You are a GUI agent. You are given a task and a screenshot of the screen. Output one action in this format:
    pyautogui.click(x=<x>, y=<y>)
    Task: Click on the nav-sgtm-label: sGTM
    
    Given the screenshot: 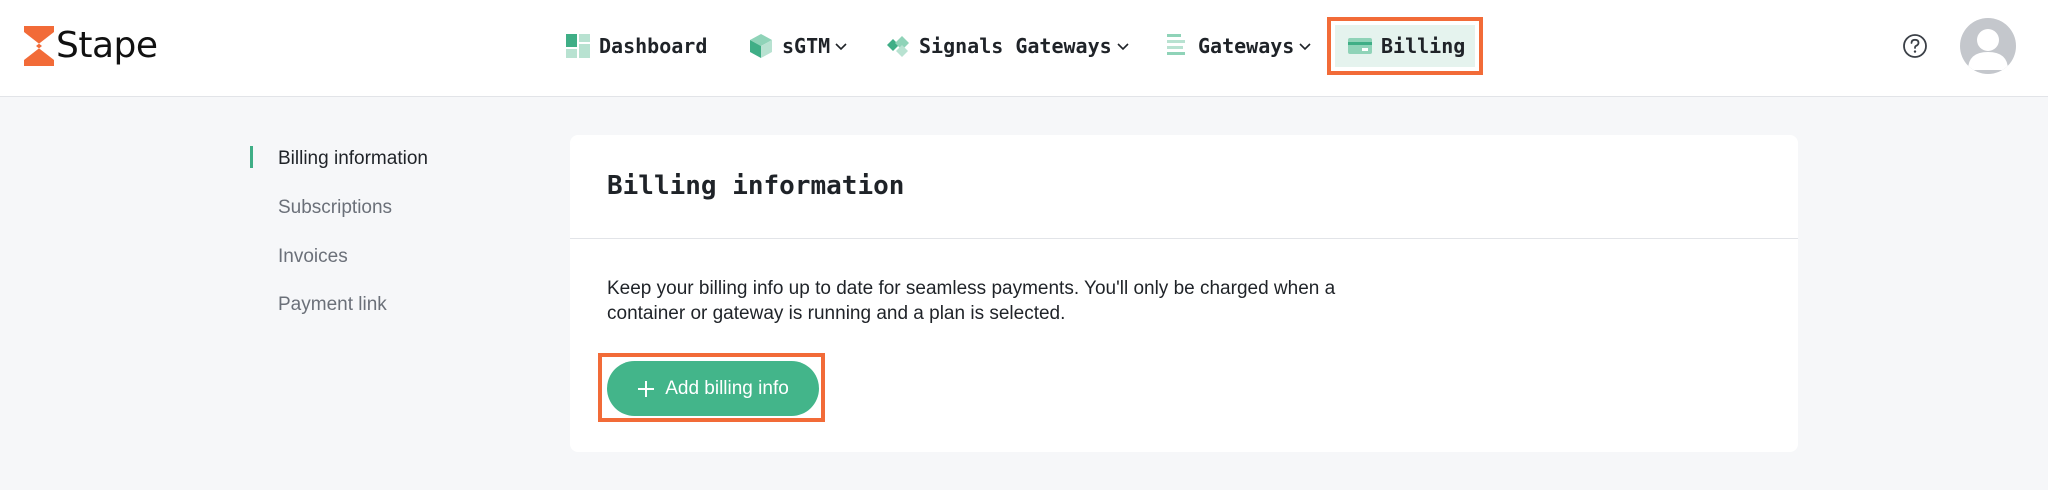 What is the action you would take?
    pyautogui.click(x=806, y=46)
    